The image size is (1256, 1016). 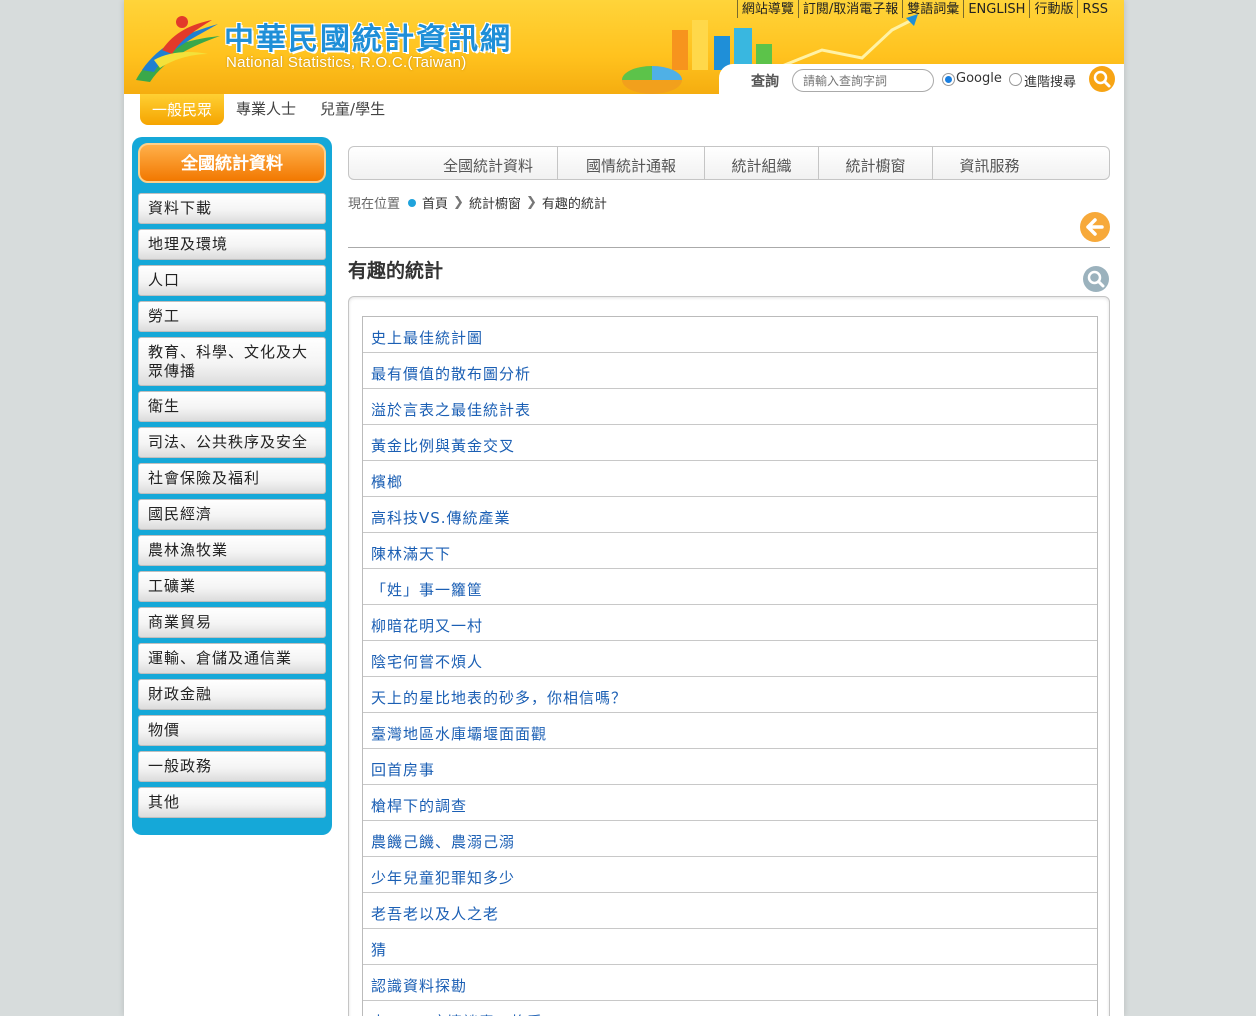 I want to click on list-item: 柳暗花明又一村, so click(x=730, y=623).